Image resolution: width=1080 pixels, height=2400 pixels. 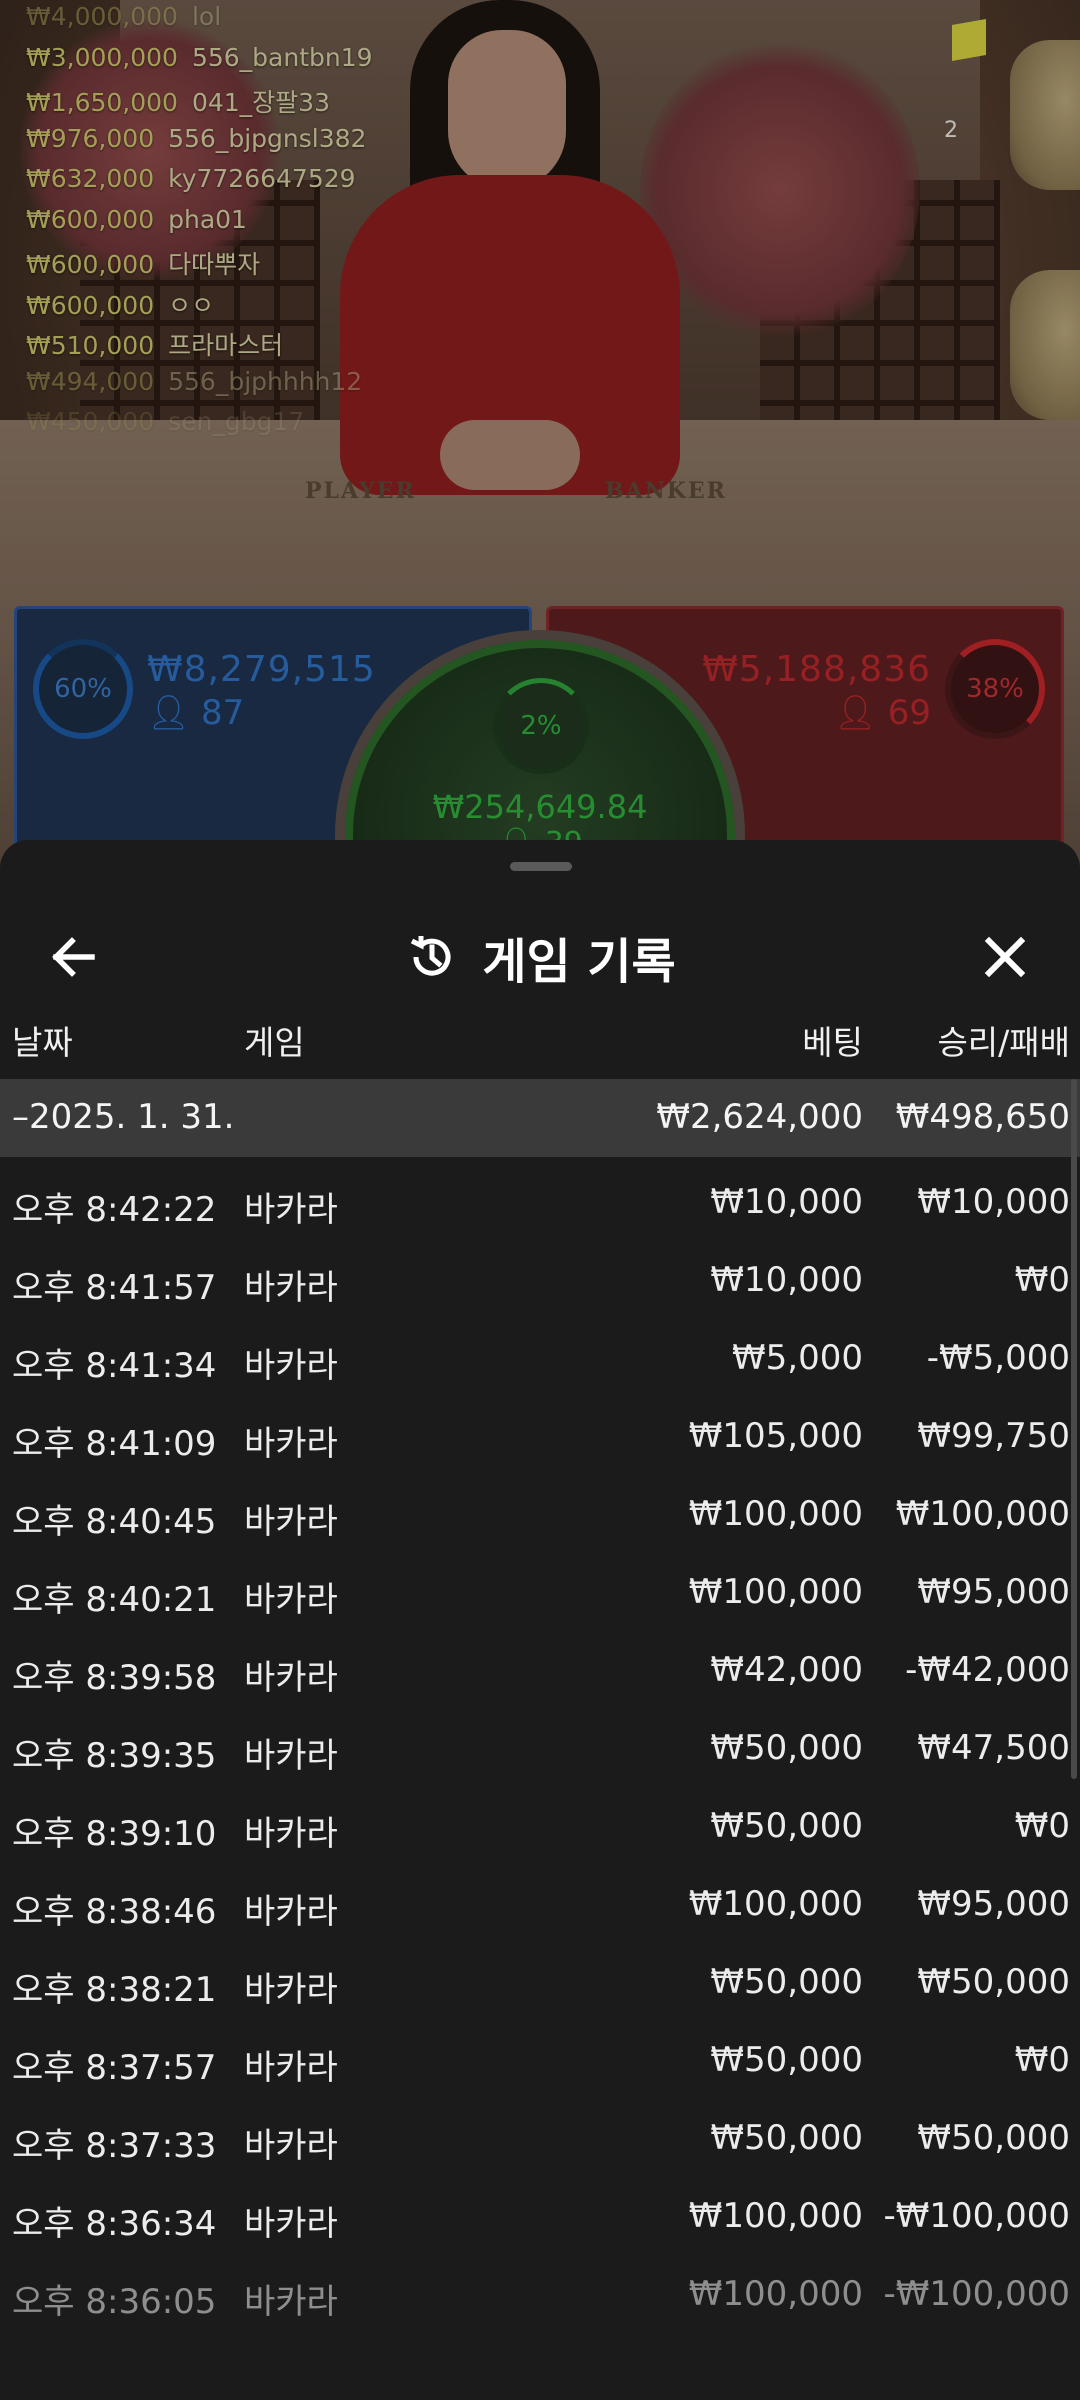 I want to click on row-time: 오후 8:41:34, so click(x=114, y=1366).